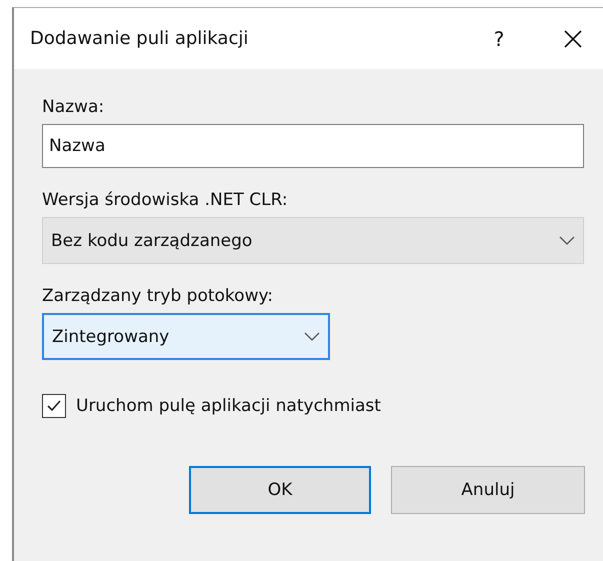  I want to click on checkbox, so click(54, 406).